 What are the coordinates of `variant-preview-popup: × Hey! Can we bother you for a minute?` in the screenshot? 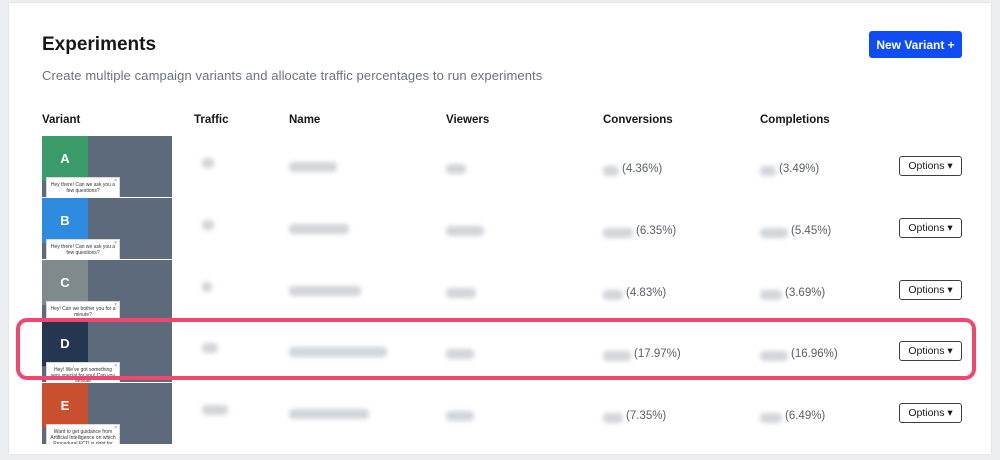 It's located at (83, 311).